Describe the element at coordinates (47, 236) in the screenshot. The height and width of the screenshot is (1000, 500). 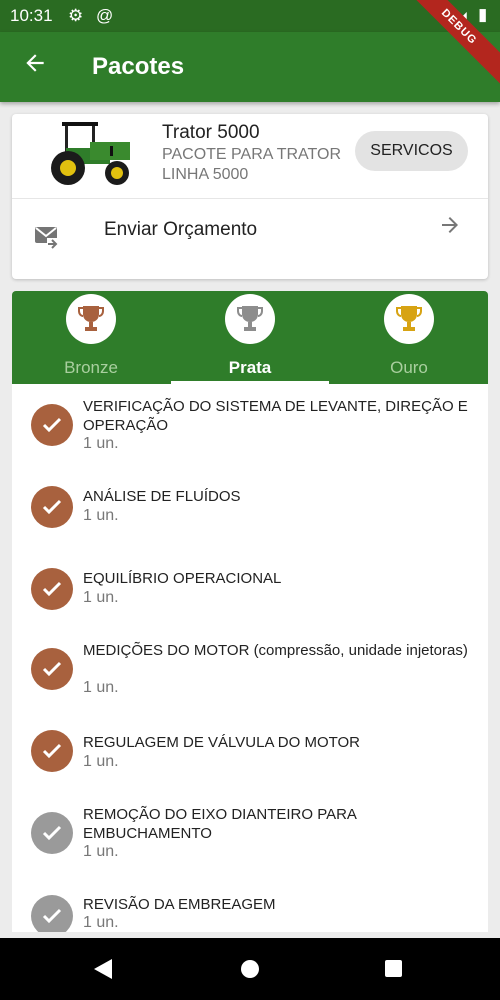
I see `mail-forward-icon` at that location.